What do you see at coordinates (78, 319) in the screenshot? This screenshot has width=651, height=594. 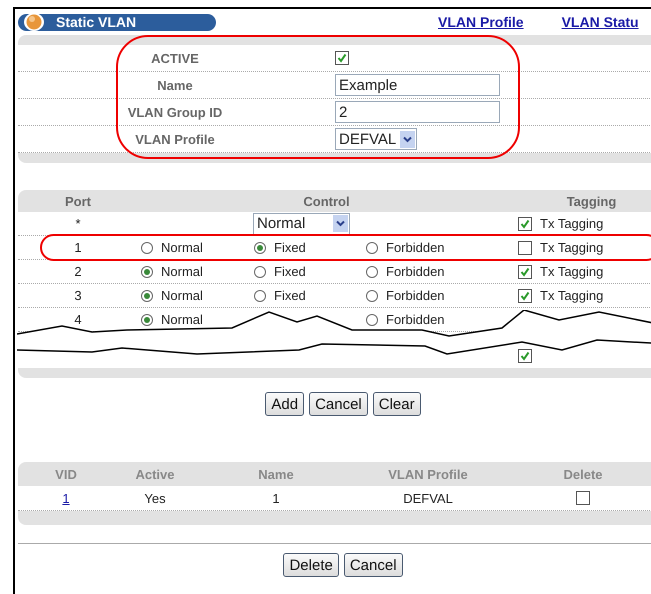 I see `port-number: 4` at bounding box center [78, 319].